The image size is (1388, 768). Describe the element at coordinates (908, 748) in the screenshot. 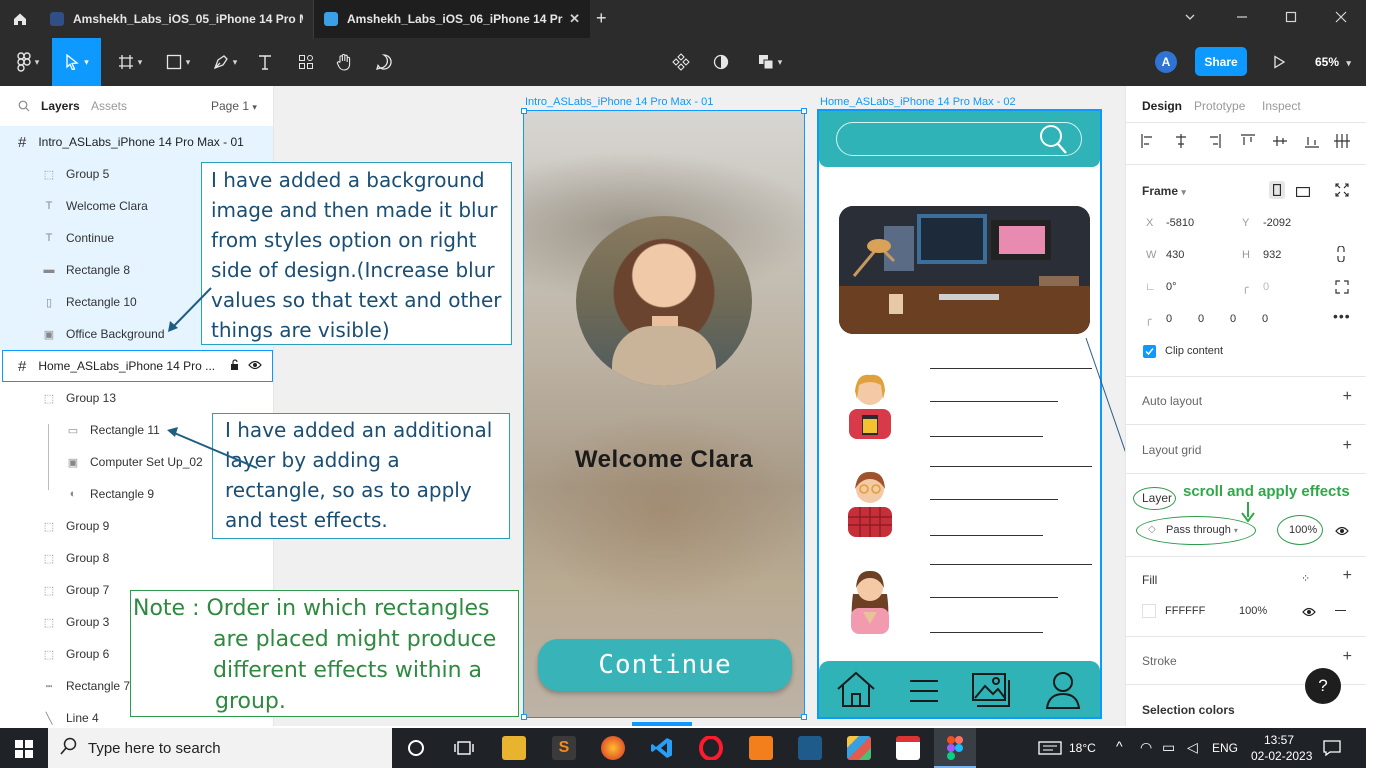

I see `calendar-app-icon` at that location.